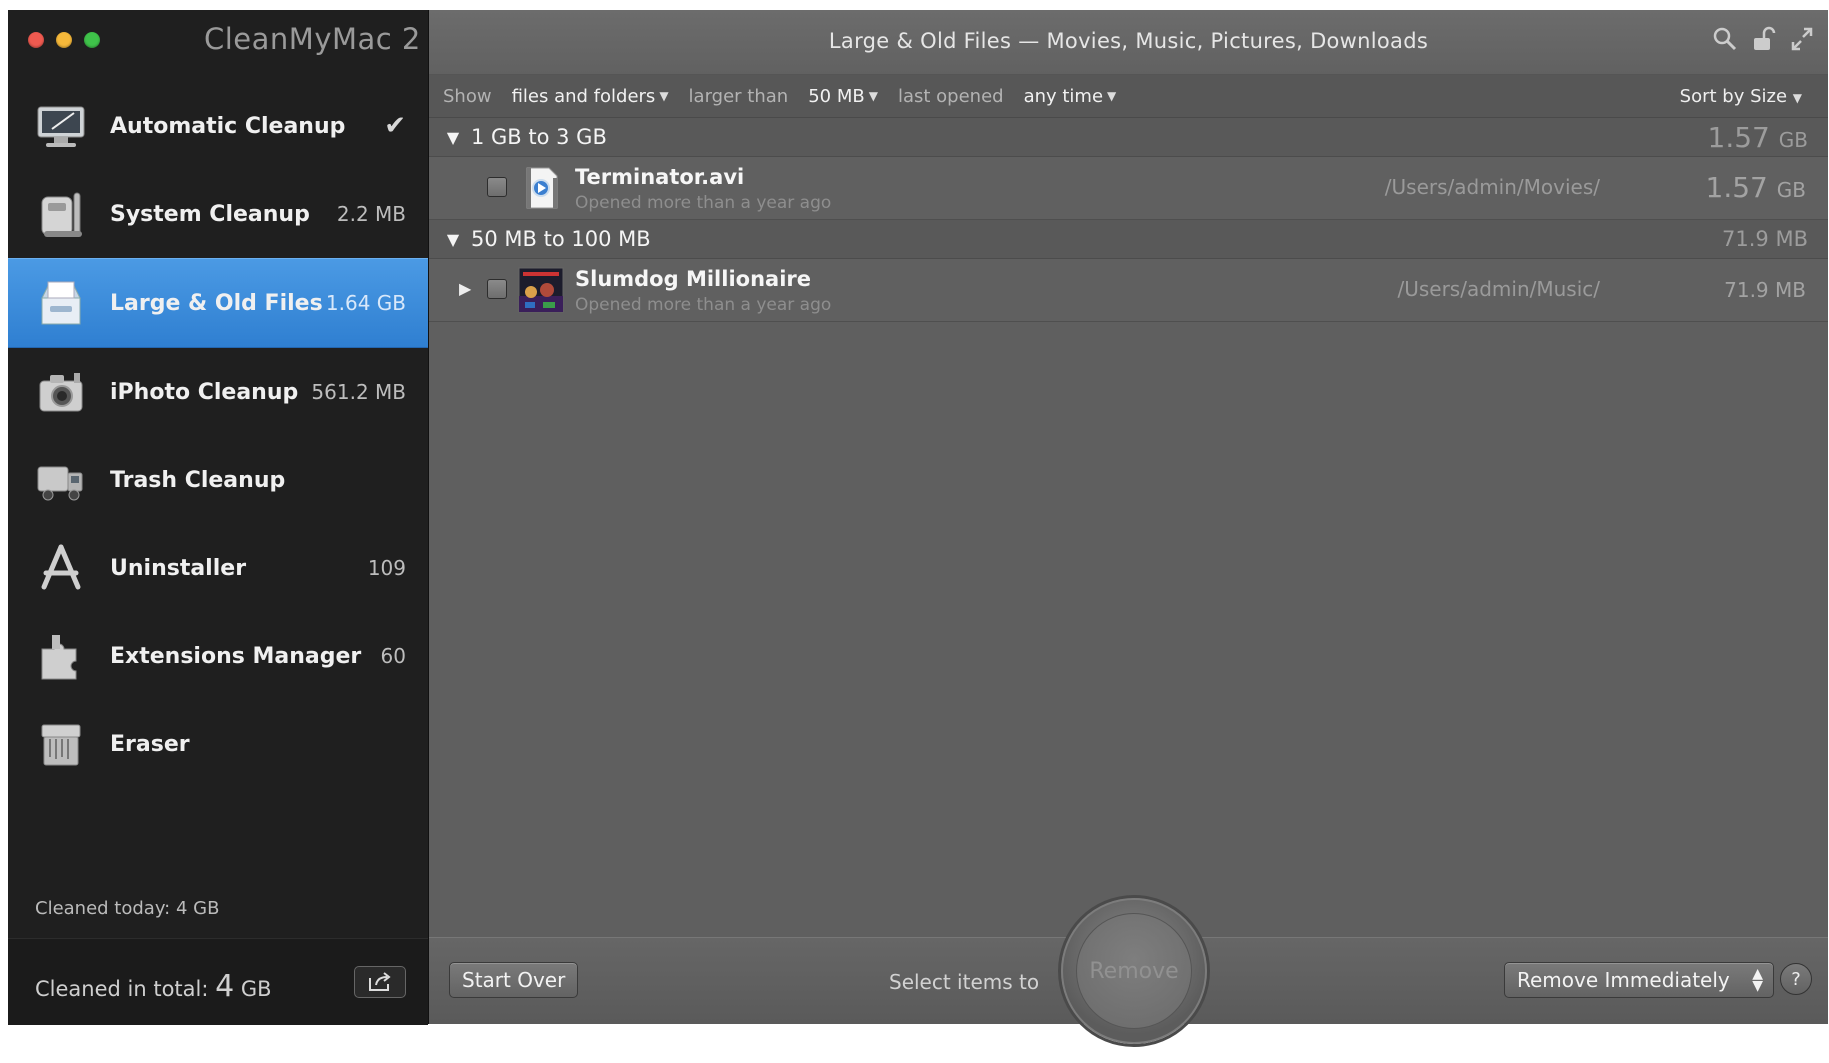 This screenshot has height=1063, width=1829. I want to click on disclosure-closed-icon: ▶, so click(465, 288).